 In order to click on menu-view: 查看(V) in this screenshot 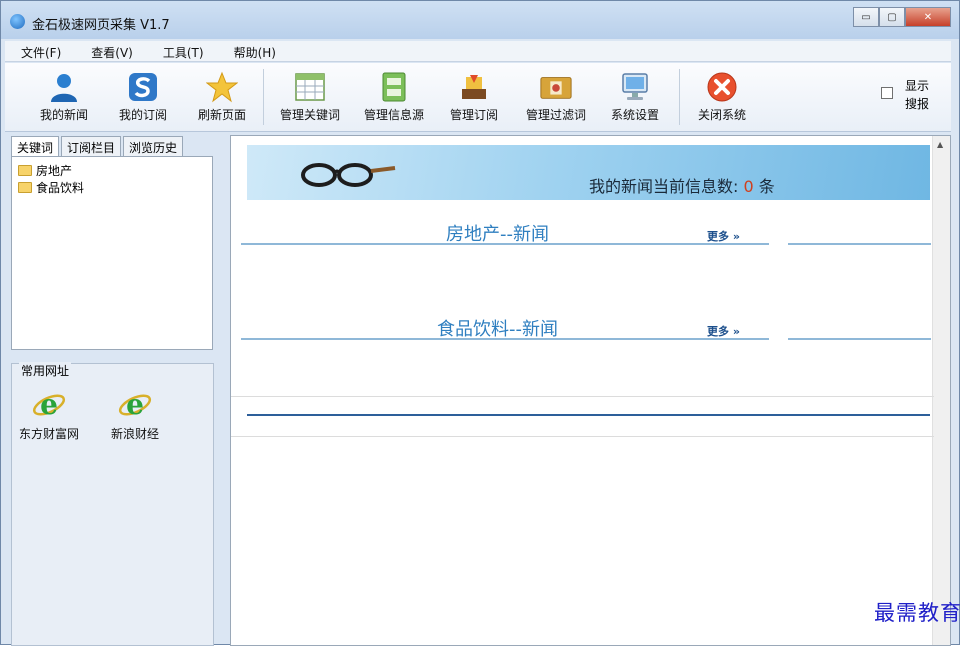, I will do `click(111, 51)`.